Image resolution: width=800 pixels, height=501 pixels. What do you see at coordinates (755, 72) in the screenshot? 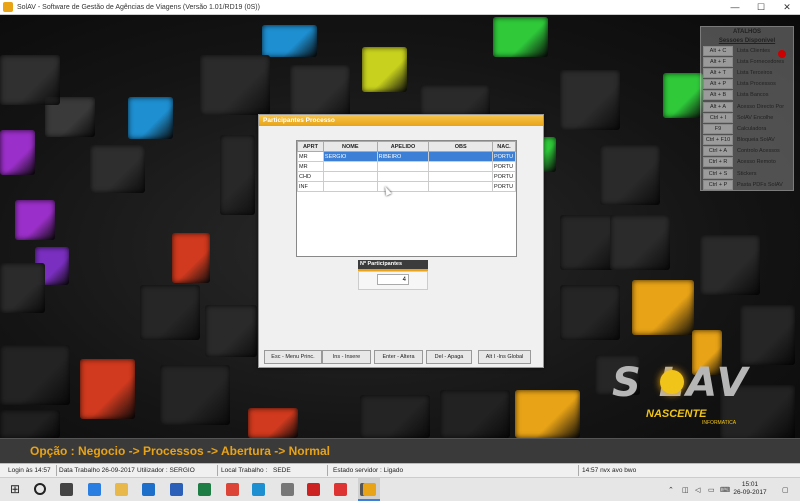
I see `shortcut-label: Lista Terceiros` at bounding box center [755, 72].